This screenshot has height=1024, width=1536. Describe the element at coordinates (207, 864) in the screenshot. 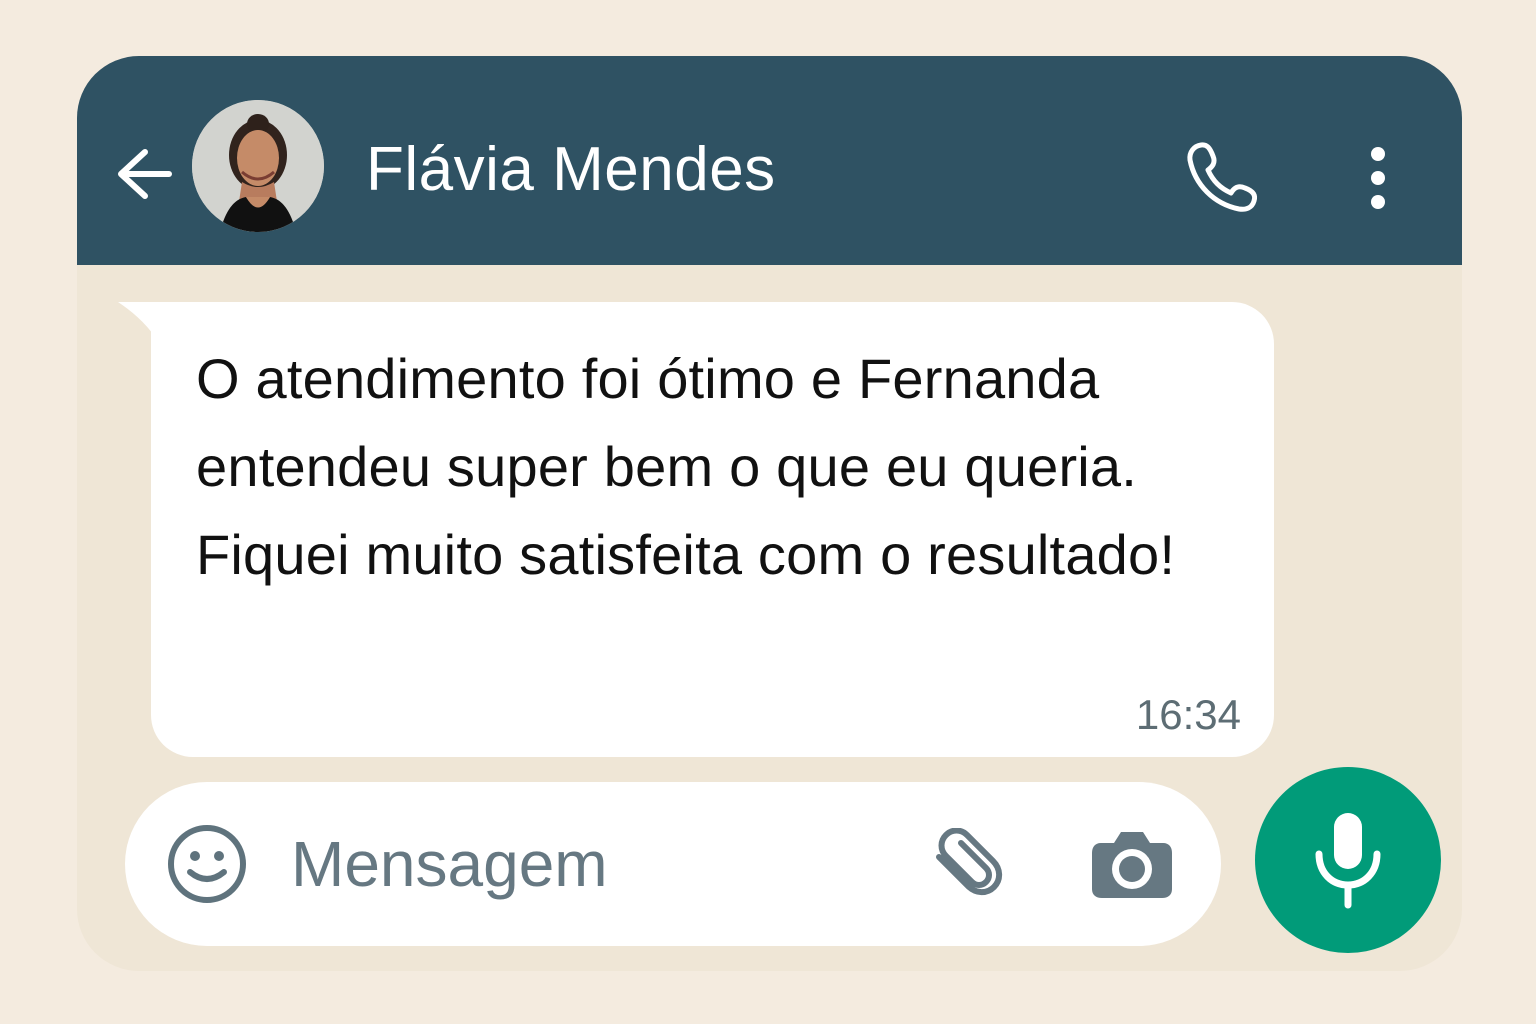

I see `smile-icon` at that location.